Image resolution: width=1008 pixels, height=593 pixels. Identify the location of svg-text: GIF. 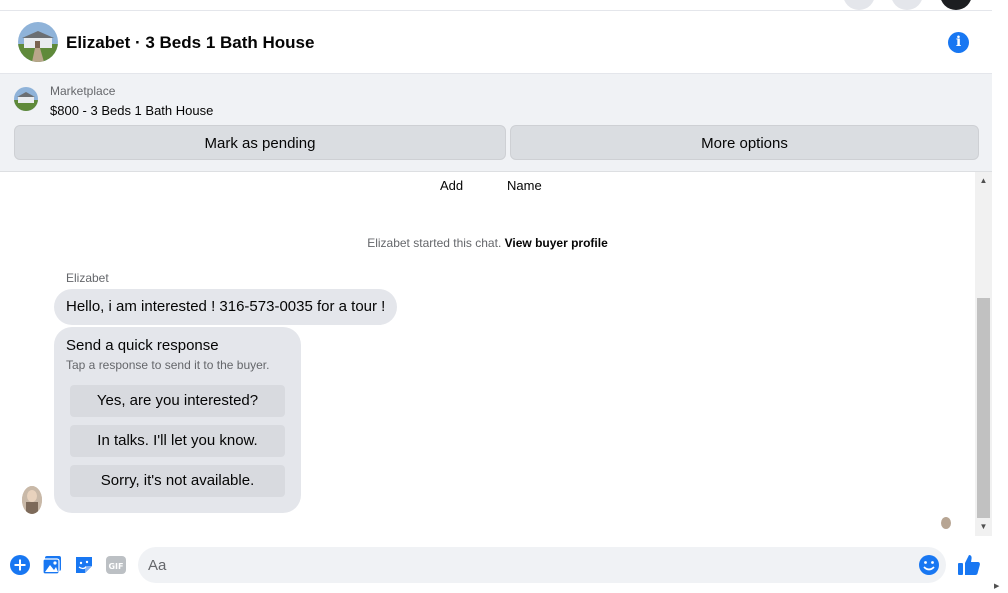
(115, 566).